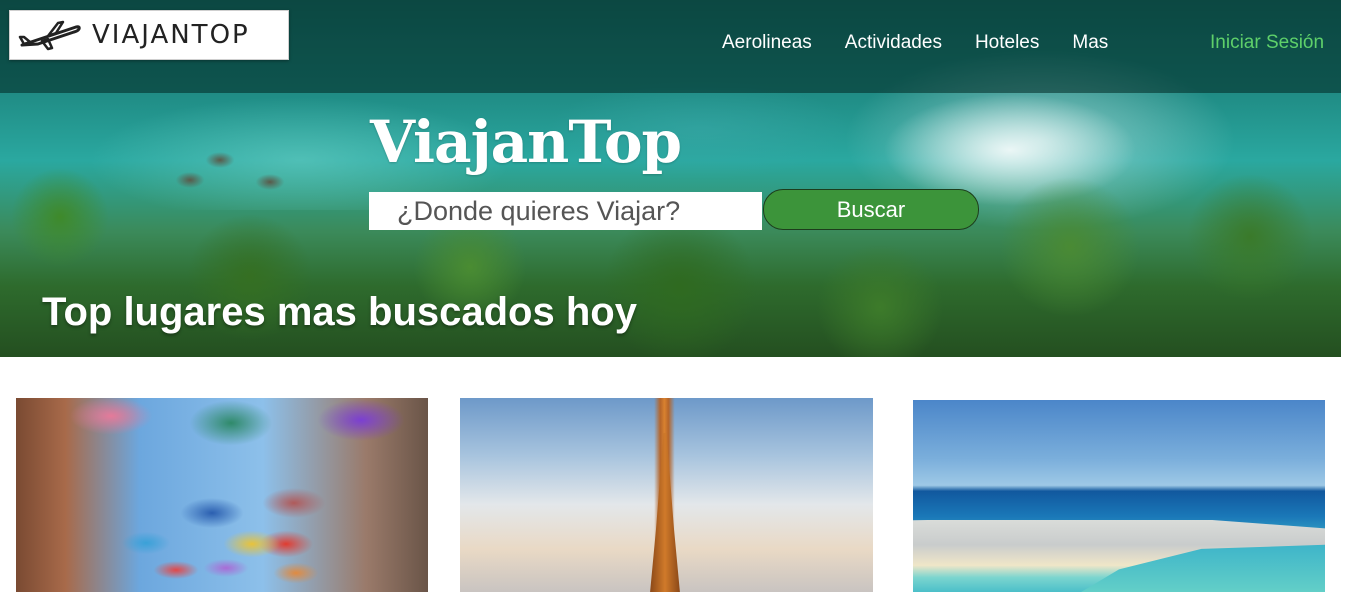 This screenshot has width=1352, height=592. I want to click on hero-title: ViajanTop, so click(526, 142).